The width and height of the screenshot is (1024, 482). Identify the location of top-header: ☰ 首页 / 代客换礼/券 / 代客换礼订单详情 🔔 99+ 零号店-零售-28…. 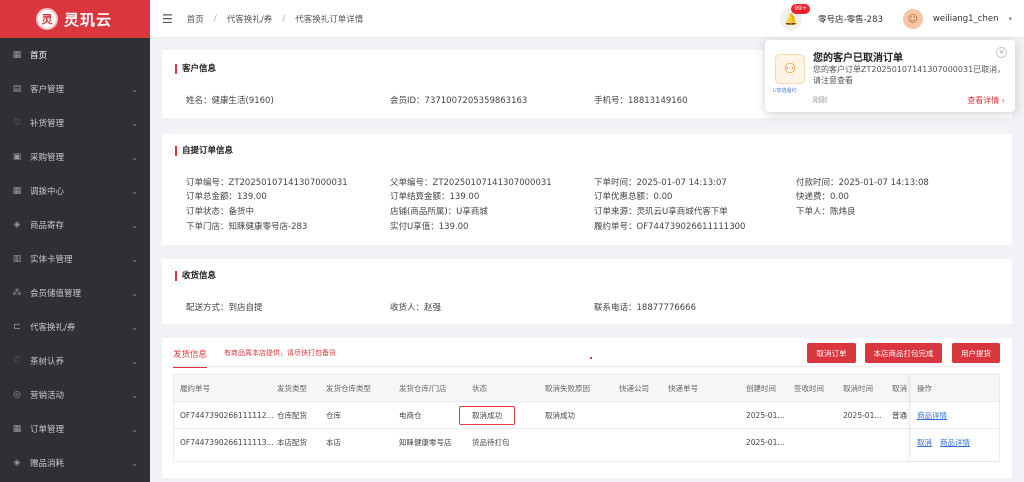
(587, 19).